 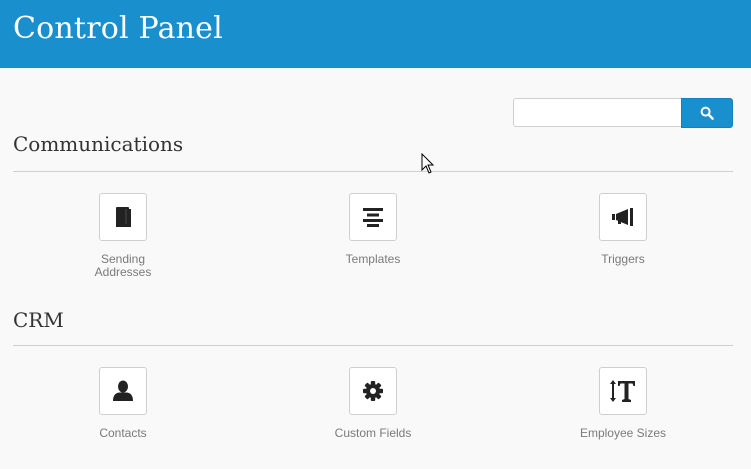 What do you see at coordinates (123, 433) in the screenshot?
I see `tile-label: Contacts` at bounding box center [123, 433].